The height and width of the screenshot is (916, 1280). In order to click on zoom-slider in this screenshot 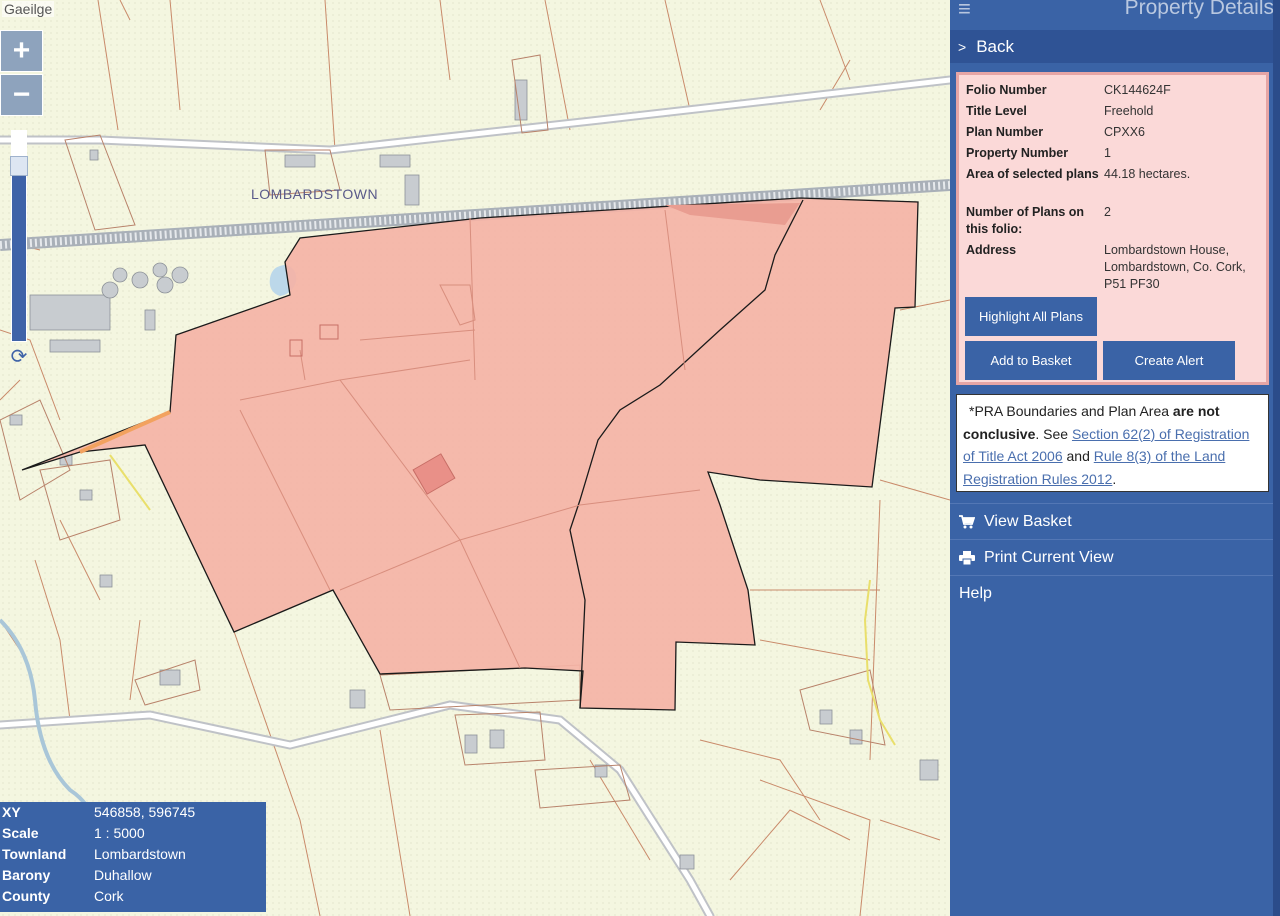, I will do `click(19, 236)`.